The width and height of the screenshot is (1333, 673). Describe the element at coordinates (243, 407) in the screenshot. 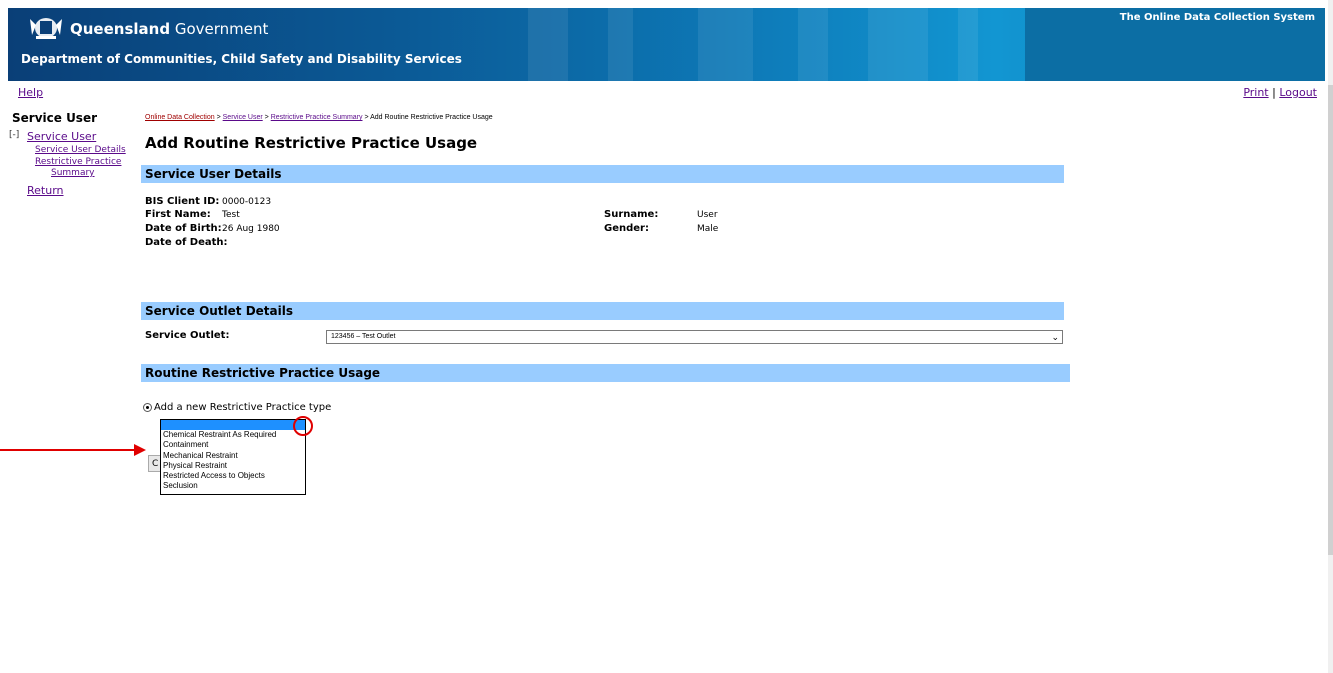

I see `add-new-type-label: Add a new Restrictive Practice type` at that location.